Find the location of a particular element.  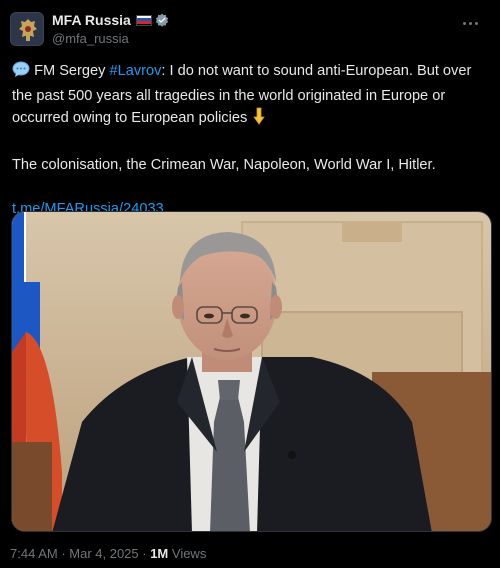

post-text-lead: FM Sergey is located at coordinates (72, 71).